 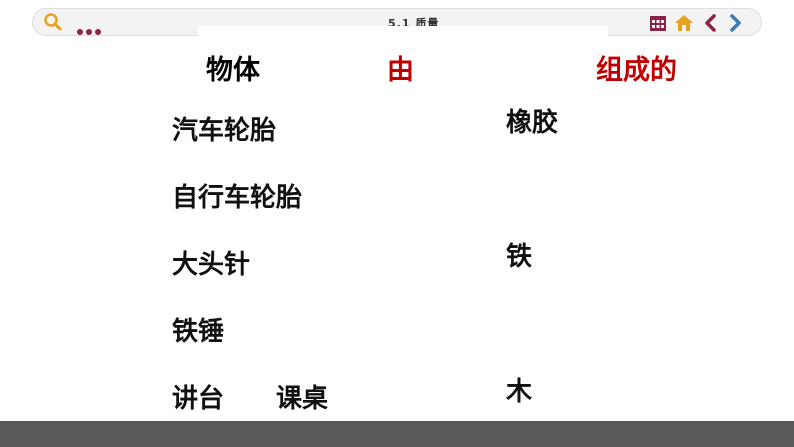 I want to click on calendar-icon, so click(x=658, y=23).